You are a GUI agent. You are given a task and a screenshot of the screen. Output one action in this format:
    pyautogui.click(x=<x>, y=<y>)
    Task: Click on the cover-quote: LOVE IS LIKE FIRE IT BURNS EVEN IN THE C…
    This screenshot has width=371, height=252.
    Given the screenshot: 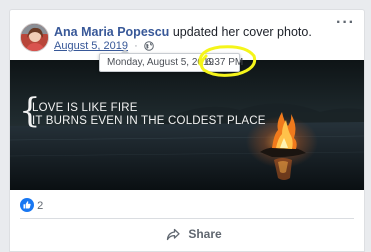 What is the action you would take?
    pyautogui.click(x=149, y=115)
    